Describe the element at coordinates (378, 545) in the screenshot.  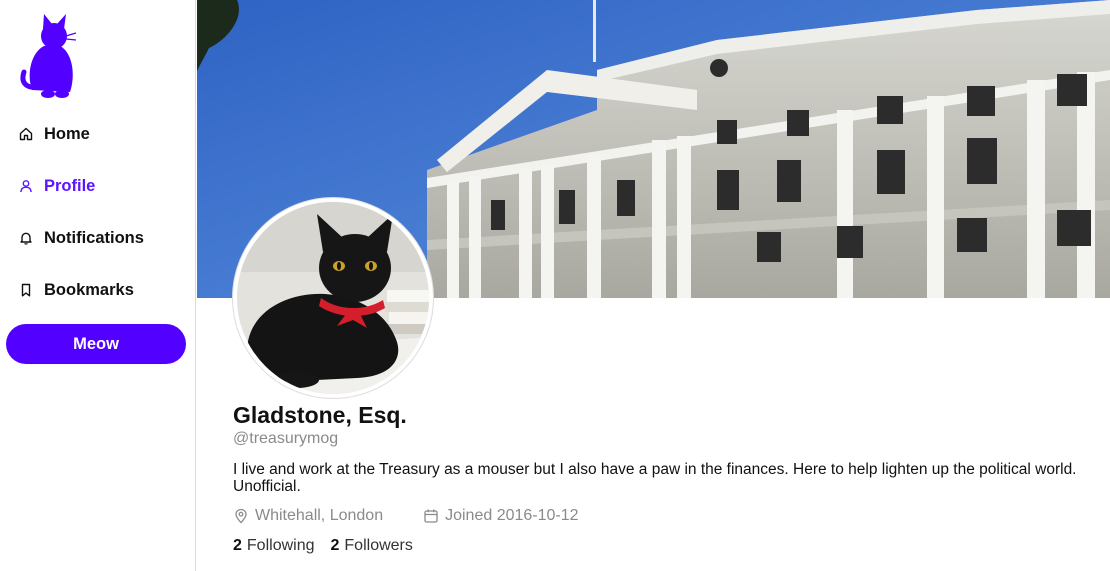
I see `followers-label: Followers` at that location.